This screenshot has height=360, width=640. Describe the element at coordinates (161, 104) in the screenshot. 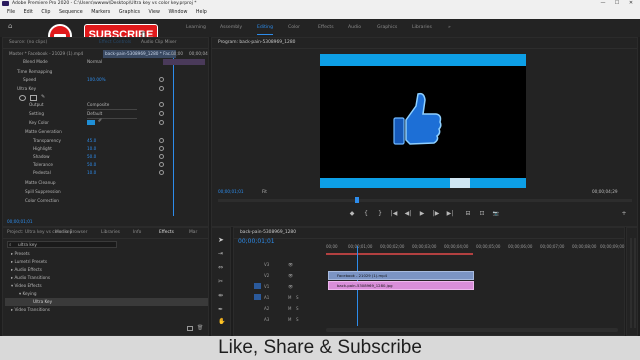

I see `reset-output-icon` at that location.